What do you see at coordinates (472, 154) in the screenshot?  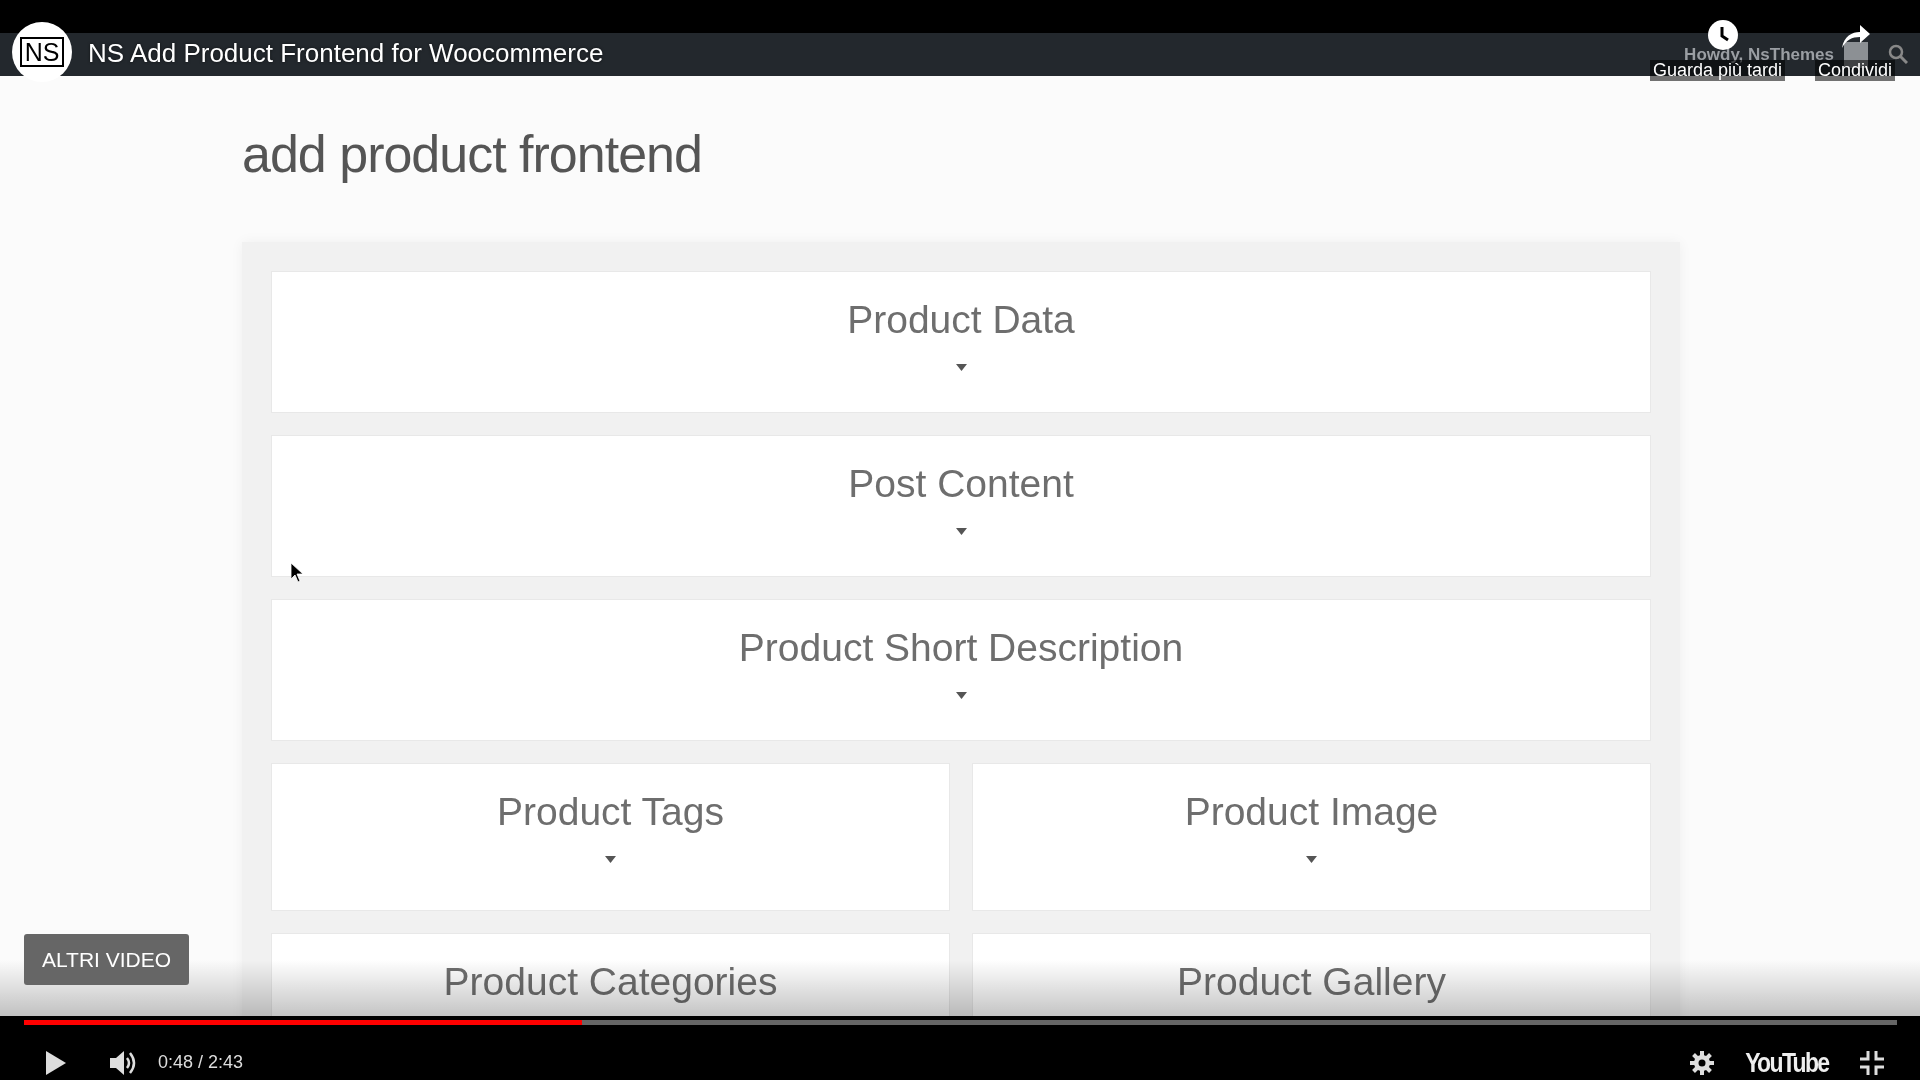 I see `page-heading: add product frontend` at bounding box center [472, 154].